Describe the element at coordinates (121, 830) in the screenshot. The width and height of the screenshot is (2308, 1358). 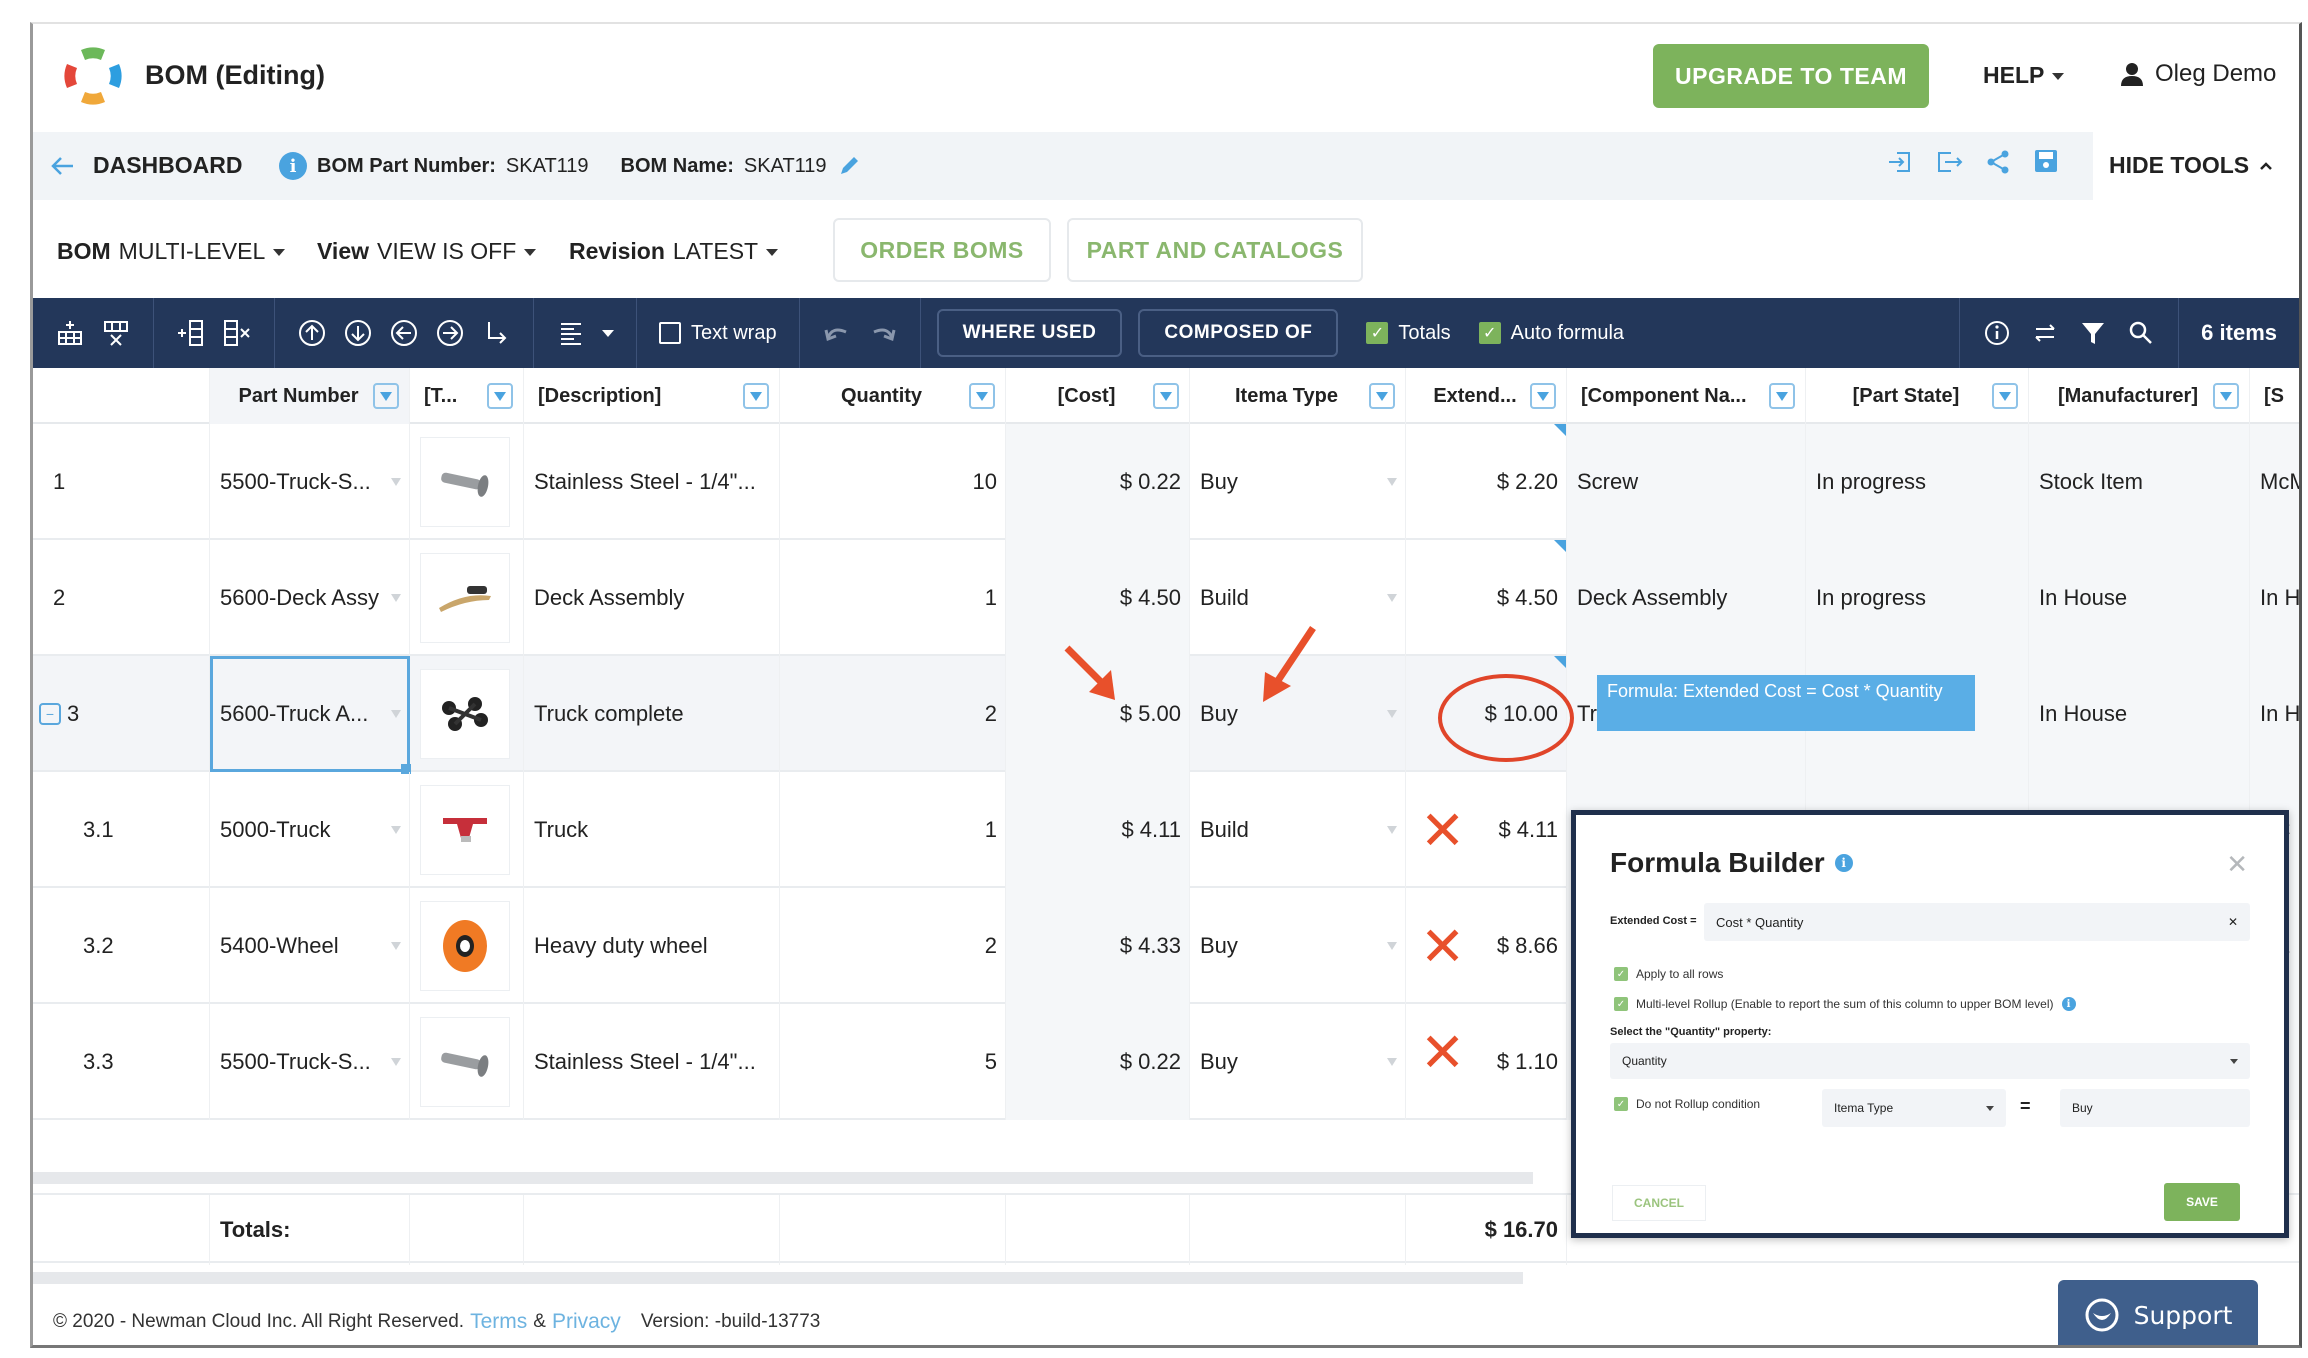
I see `row-number-cell: 3.1` at that location.